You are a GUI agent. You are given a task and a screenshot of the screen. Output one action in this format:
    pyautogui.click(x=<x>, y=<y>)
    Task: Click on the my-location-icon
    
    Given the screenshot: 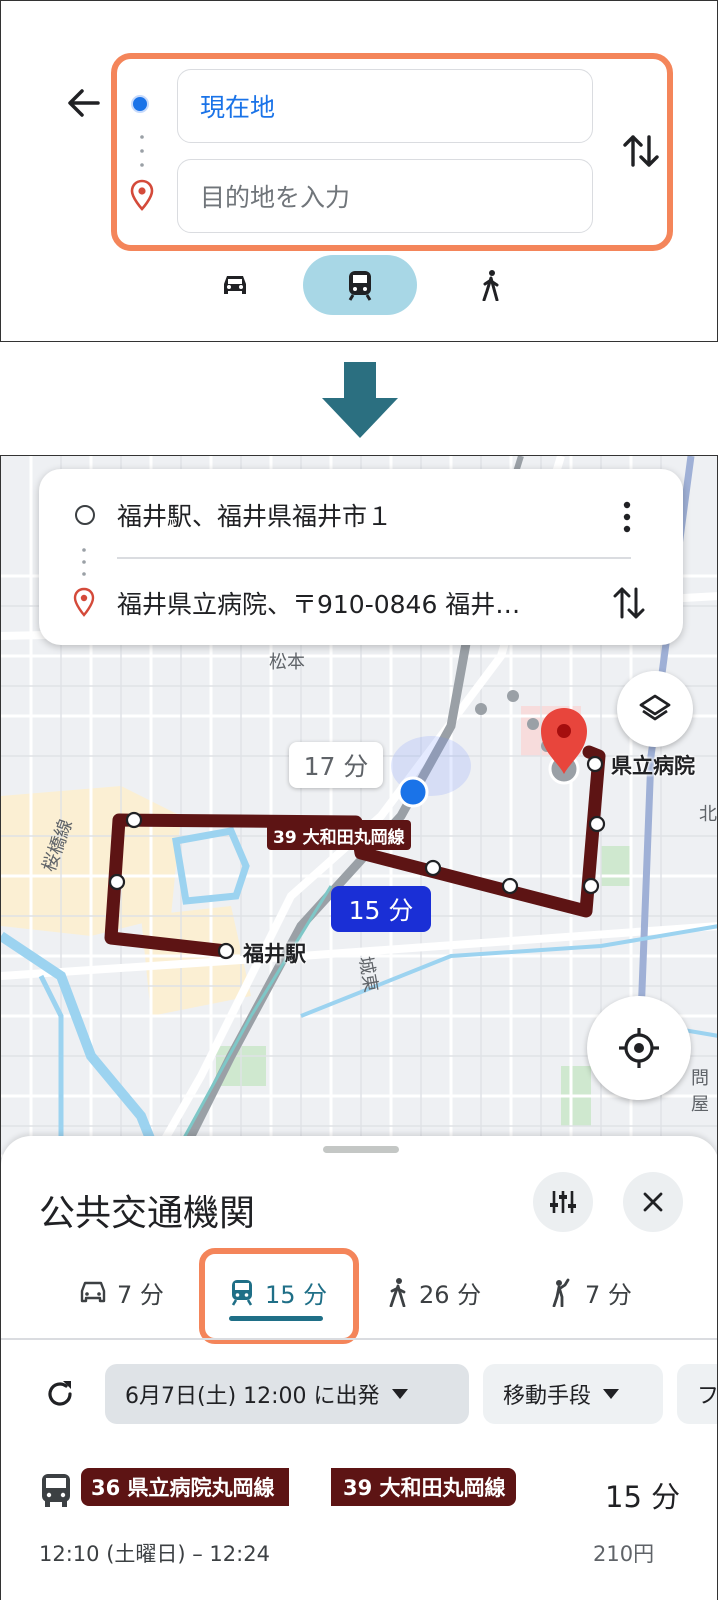 What is the action you would take?
    pyautogui.click(x=639, y=1048)
    